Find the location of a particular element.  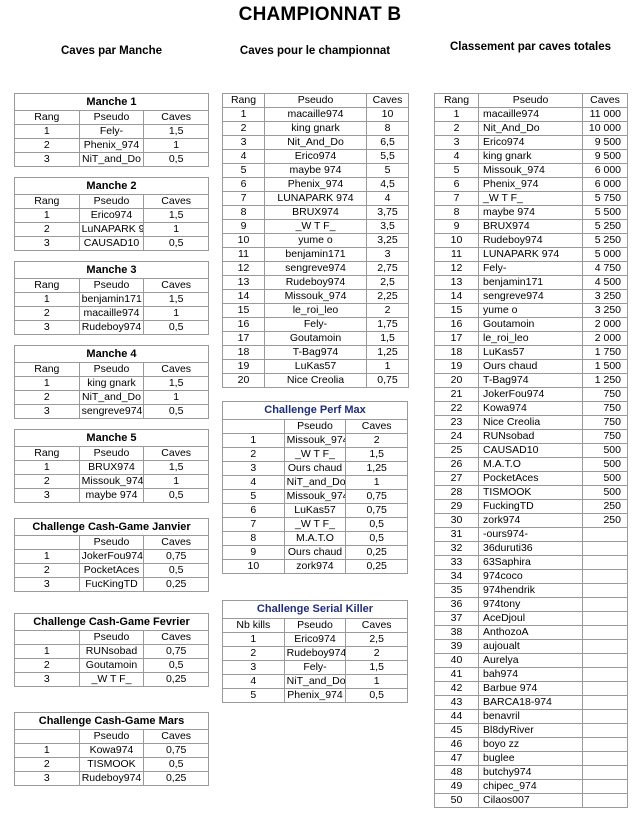

cell-caves: 2 is located at coordinates (387, 310).